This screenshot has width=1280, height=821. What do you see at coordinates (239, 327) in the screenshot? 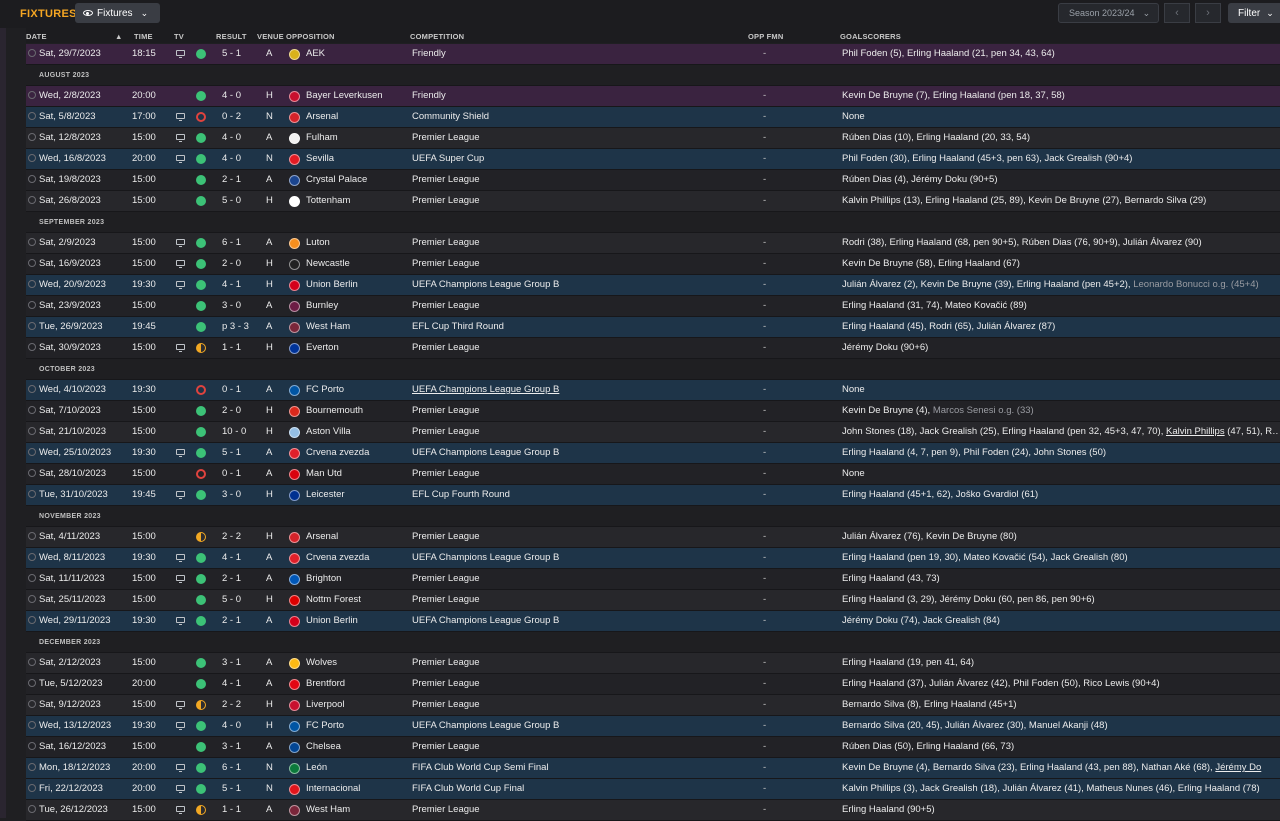
I see `fixture-score: p 3 - 3` at bounding box center [239, 327].